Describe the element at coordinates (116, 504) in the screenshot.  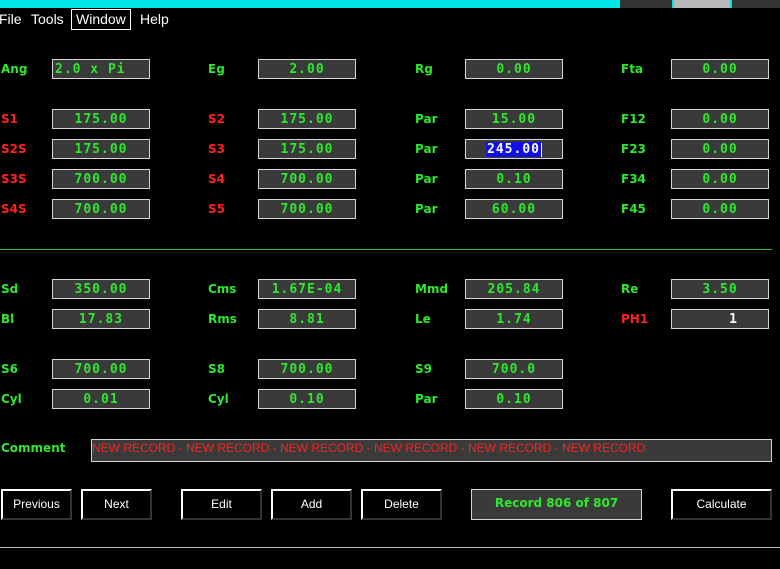
I see `next-button: Next` at that location.